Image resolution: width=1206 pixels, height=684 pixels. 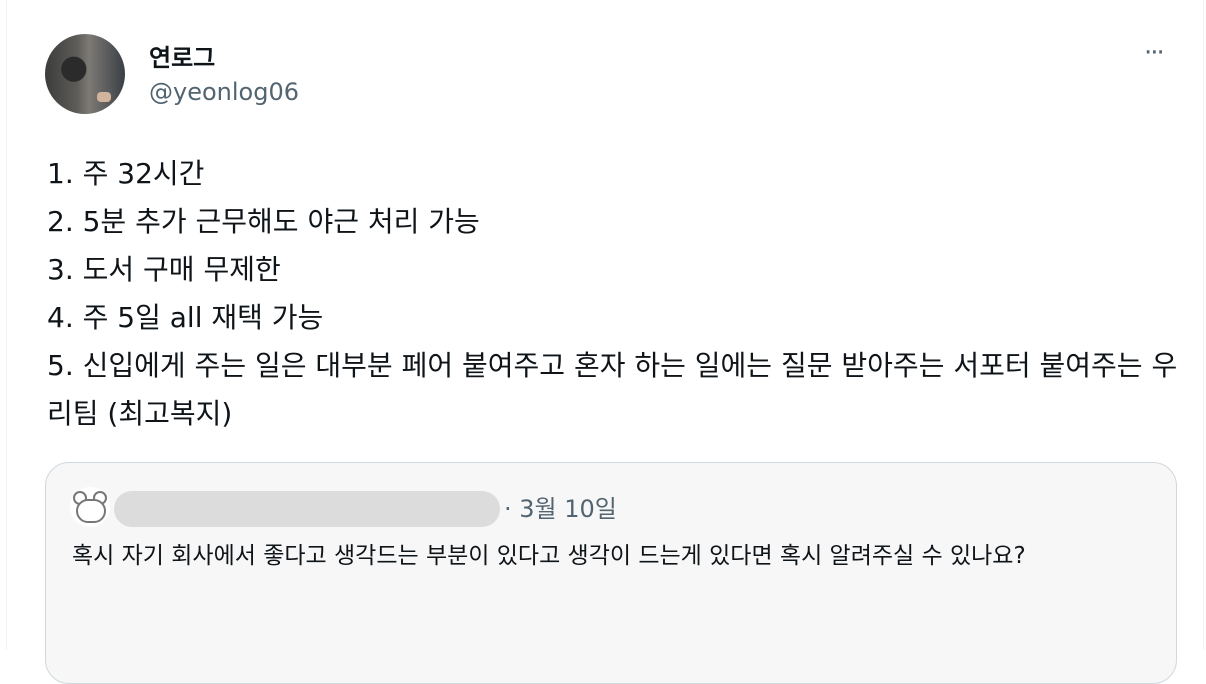 What do you see at coordinates (307, 509) in the screenshot?
I see `quoted-username-blurred` at bounding box center [307, 509].